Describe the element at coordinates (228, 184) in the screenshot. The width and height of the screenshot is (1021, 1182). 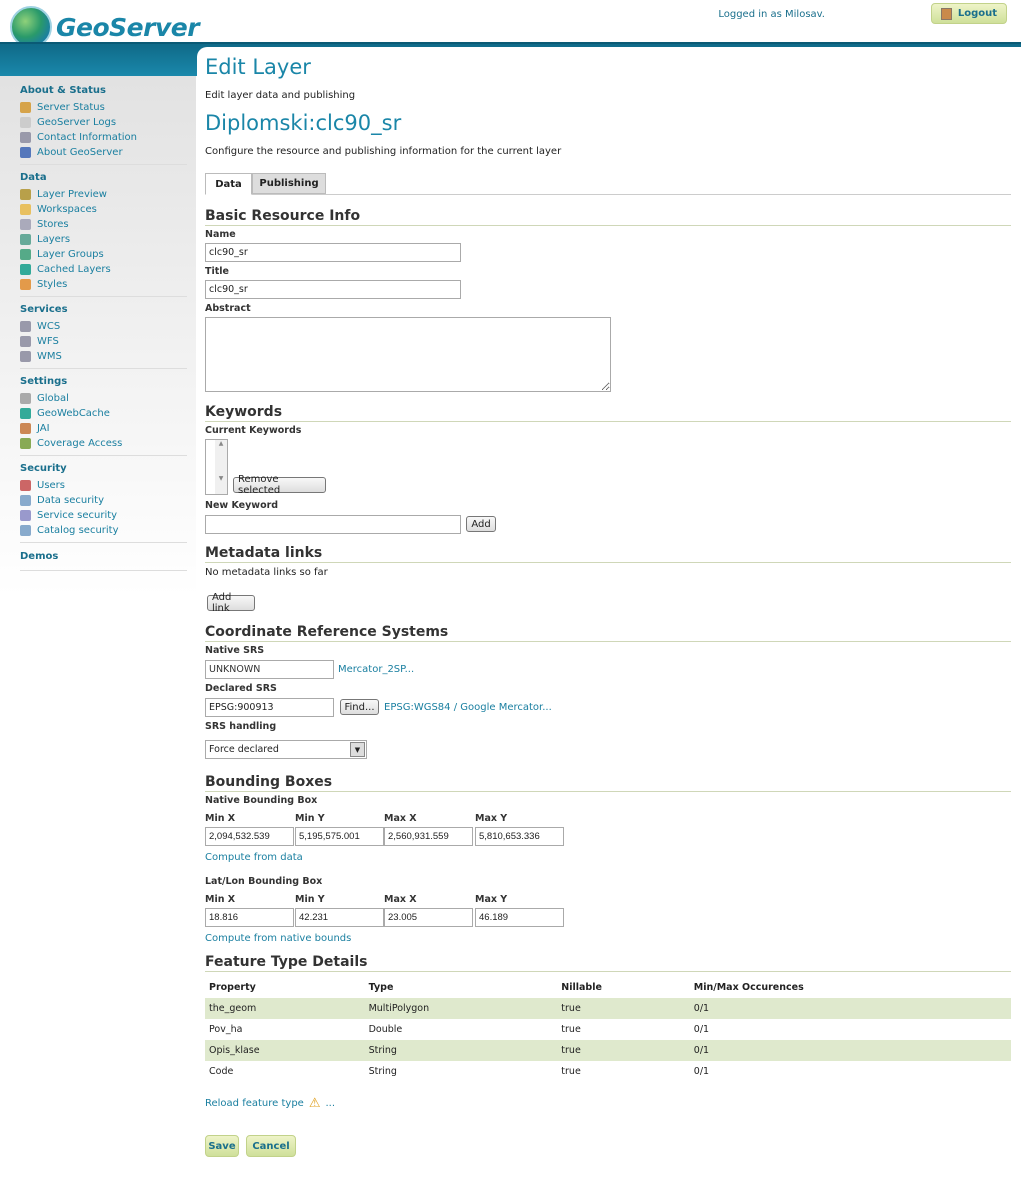
I see `tab-data: Data` at that location.